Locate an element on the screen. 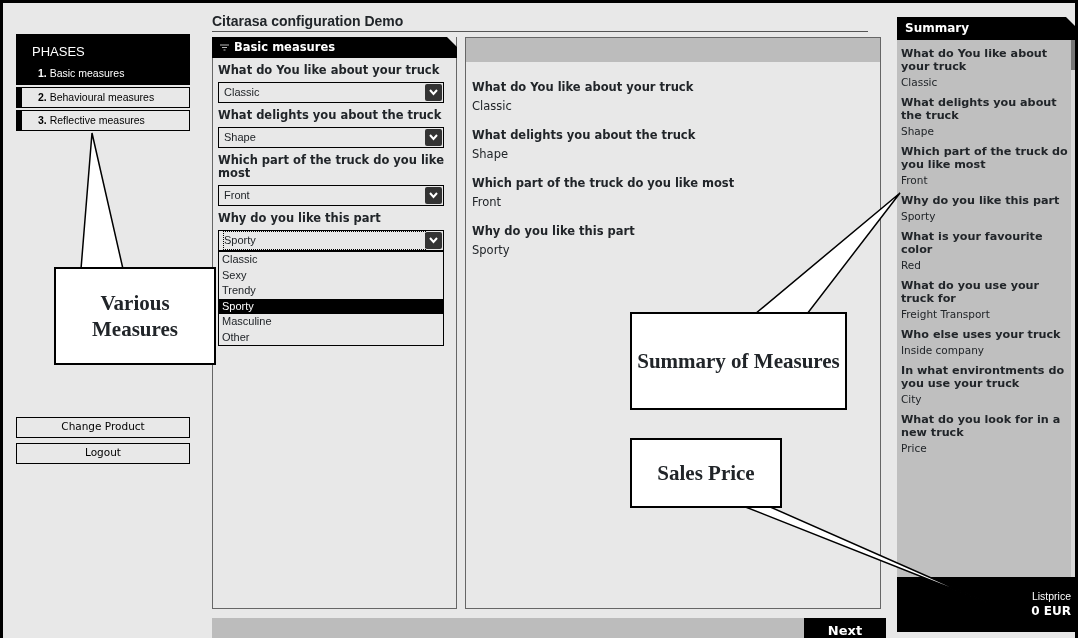  menu-icon is located at coordinates (224, 47).